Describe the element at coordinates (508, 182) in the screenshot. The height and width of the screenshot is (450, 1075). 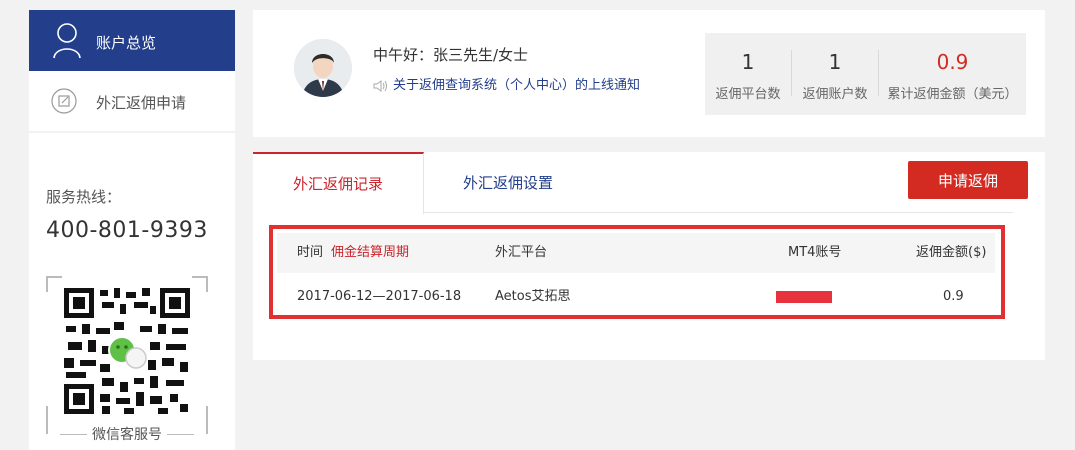
I see `tab-rebate-settings: 外汇返佣设置` at that location.